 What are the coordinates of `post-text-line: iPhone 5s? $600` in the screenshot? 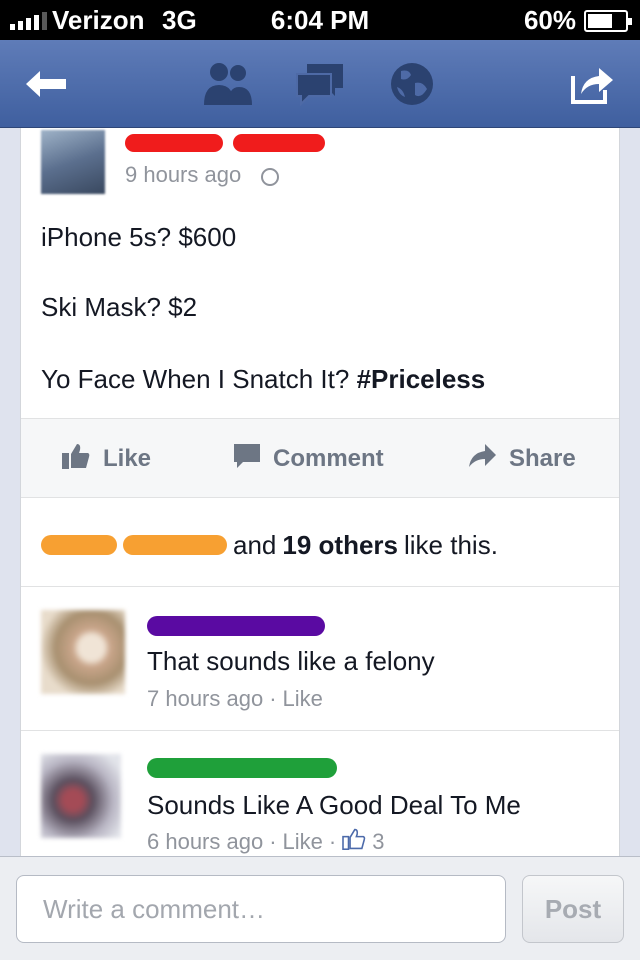 It's located at (139, 237).